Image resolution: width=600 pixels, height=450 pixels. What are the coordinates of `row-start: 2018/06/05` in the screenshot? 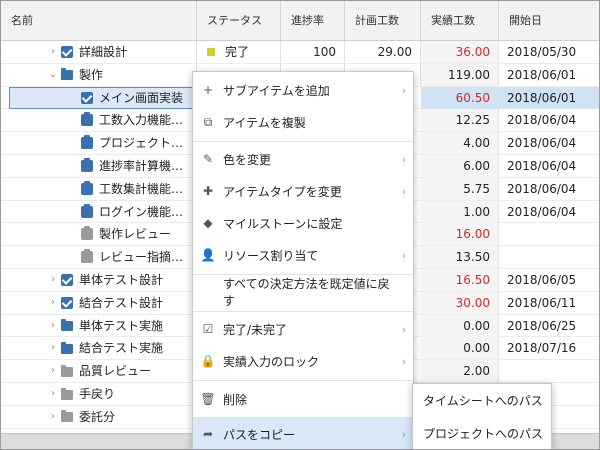 It's located at (542, 280).